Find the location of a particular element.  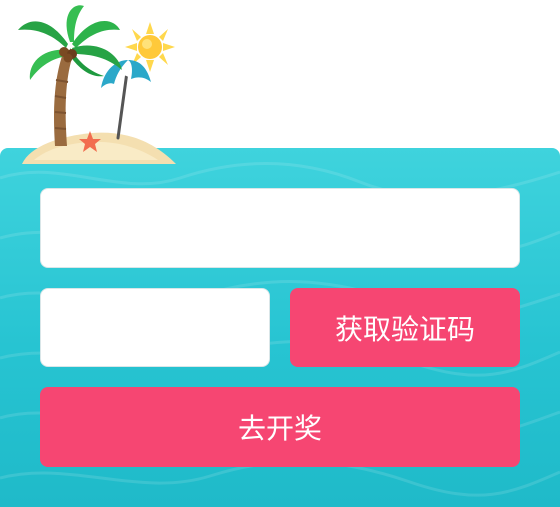

verification-code-field is located at coordinates (155, 327).